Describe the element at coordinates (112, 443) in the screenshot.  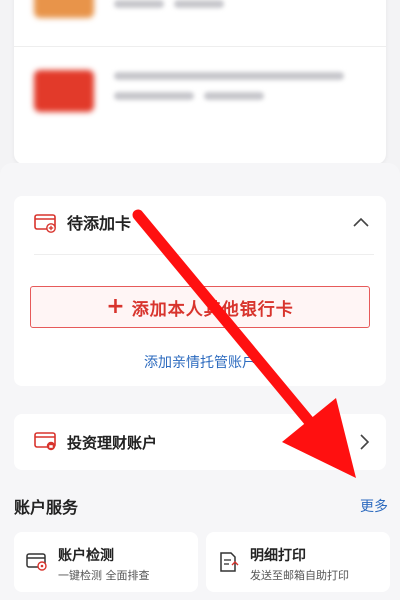
I see `investment-account-label: 投资理财账户` at that location.